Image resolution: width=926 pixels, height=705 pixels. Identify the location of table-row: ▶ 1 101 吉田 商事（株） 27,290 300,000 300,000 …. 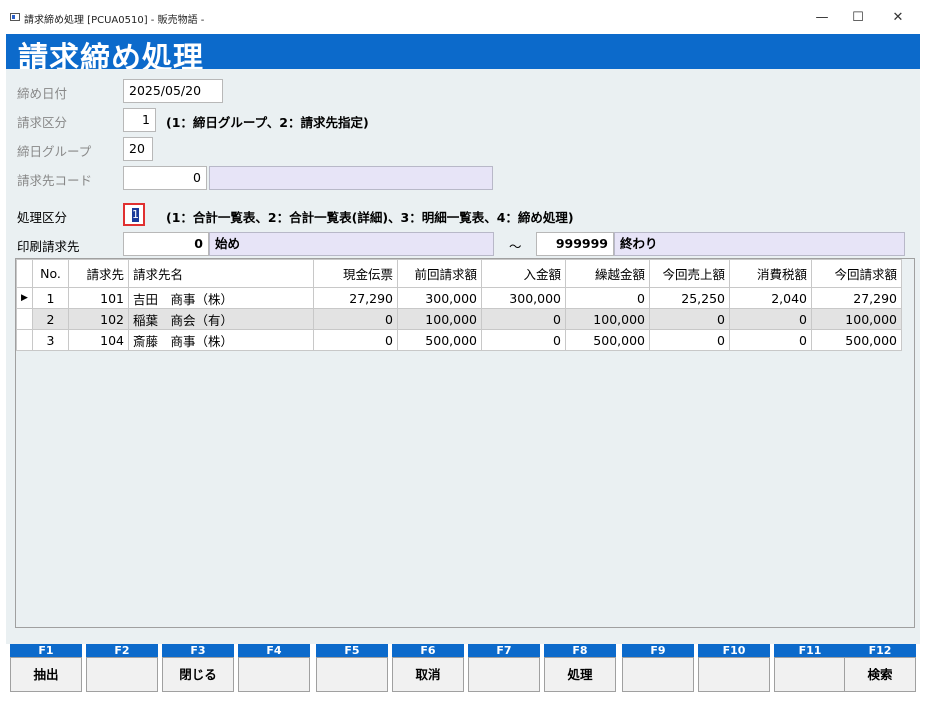
(459, 298).